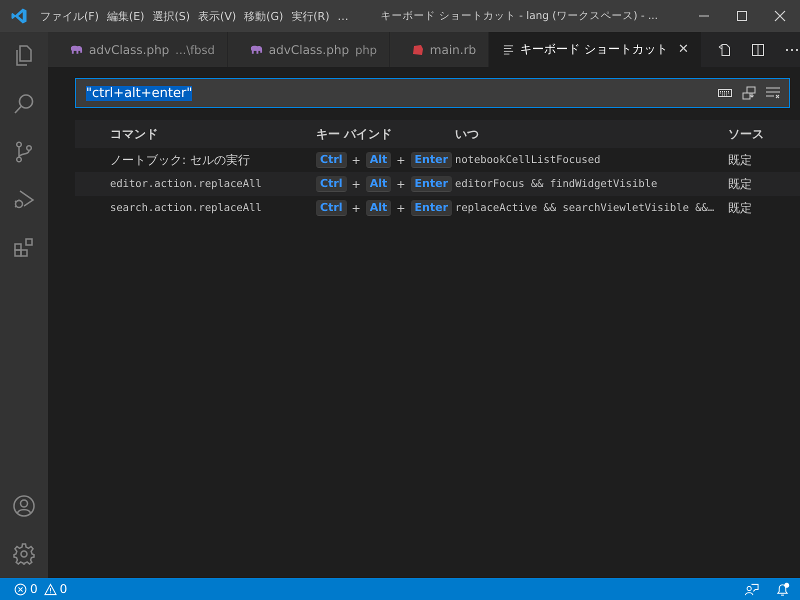 Image resolution: width=800 pixels, height=600 pixels. I want to click on when-cell-text: notebookCellListFocused, so click(528, 160).